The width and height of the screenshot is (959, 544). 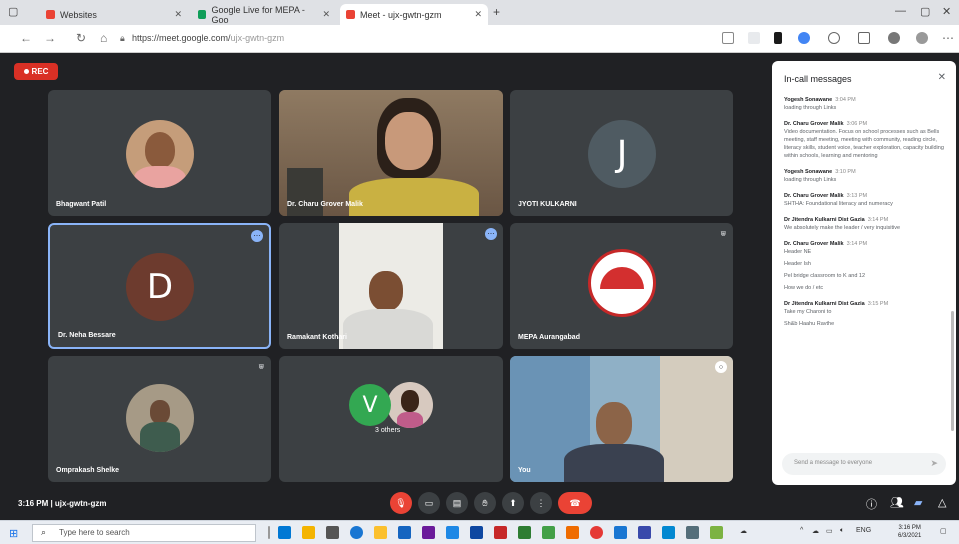 What do you see at coordinates (621, 286) in the screenshot?
I see `participant-tile: ⩐ MEPA Aurangabad` at bounding box center [621, 286].